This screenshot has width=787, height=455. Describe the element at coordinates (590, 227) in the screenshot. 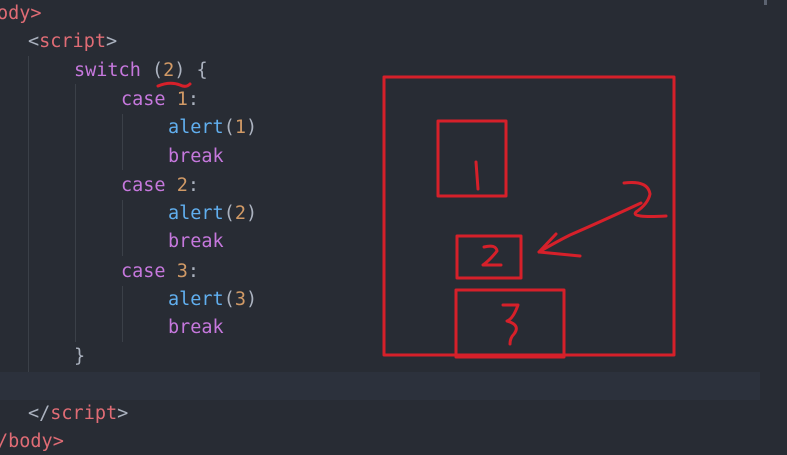

I see `arrow-shaft` at that location.